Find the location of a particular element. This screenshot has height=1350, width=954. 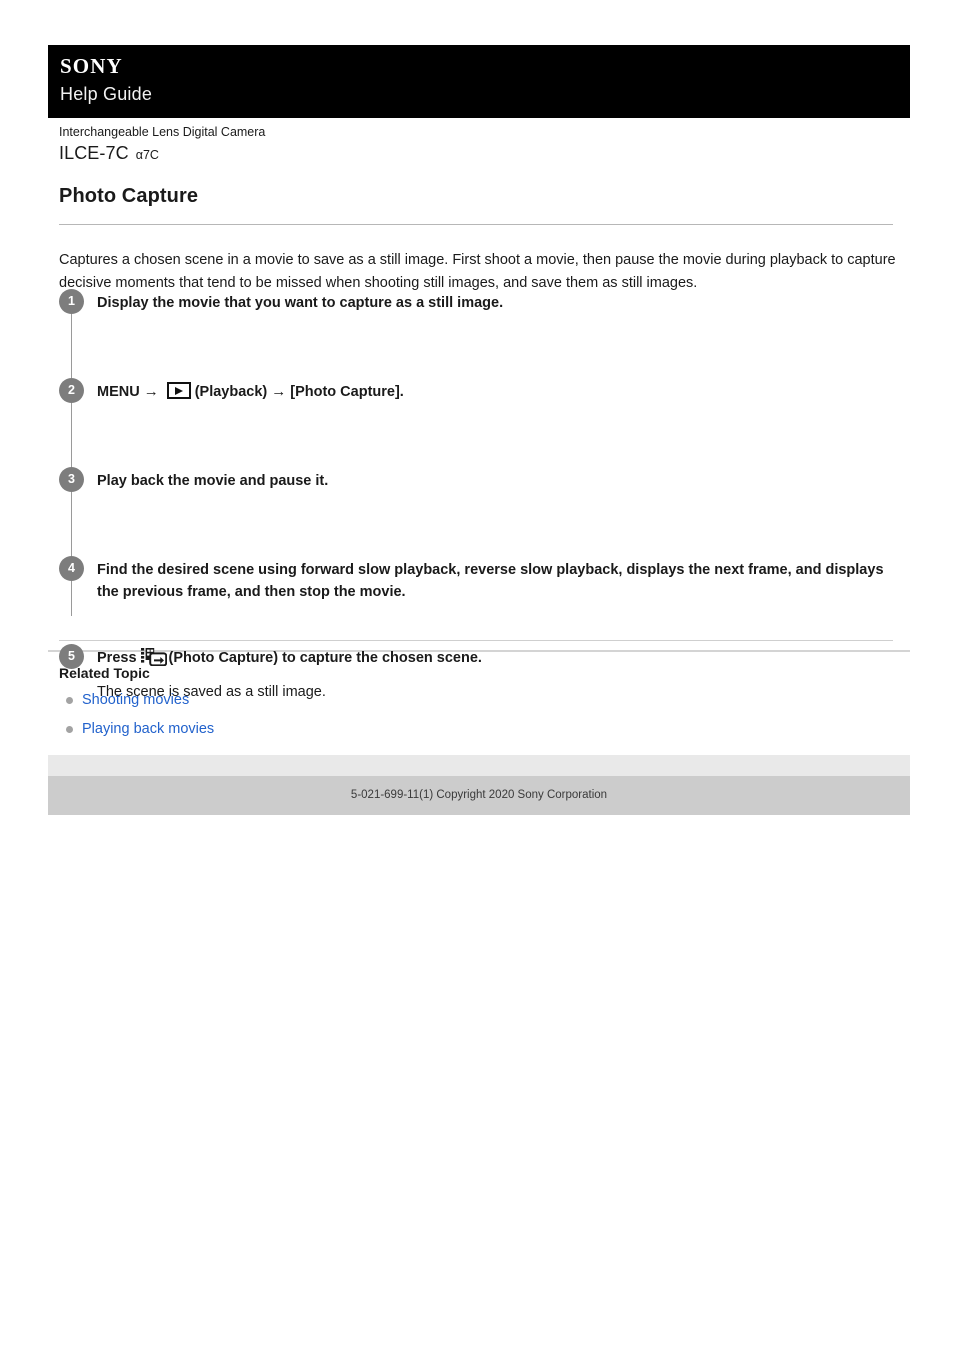

content-divider-thin is located at coordinates (476, 640).